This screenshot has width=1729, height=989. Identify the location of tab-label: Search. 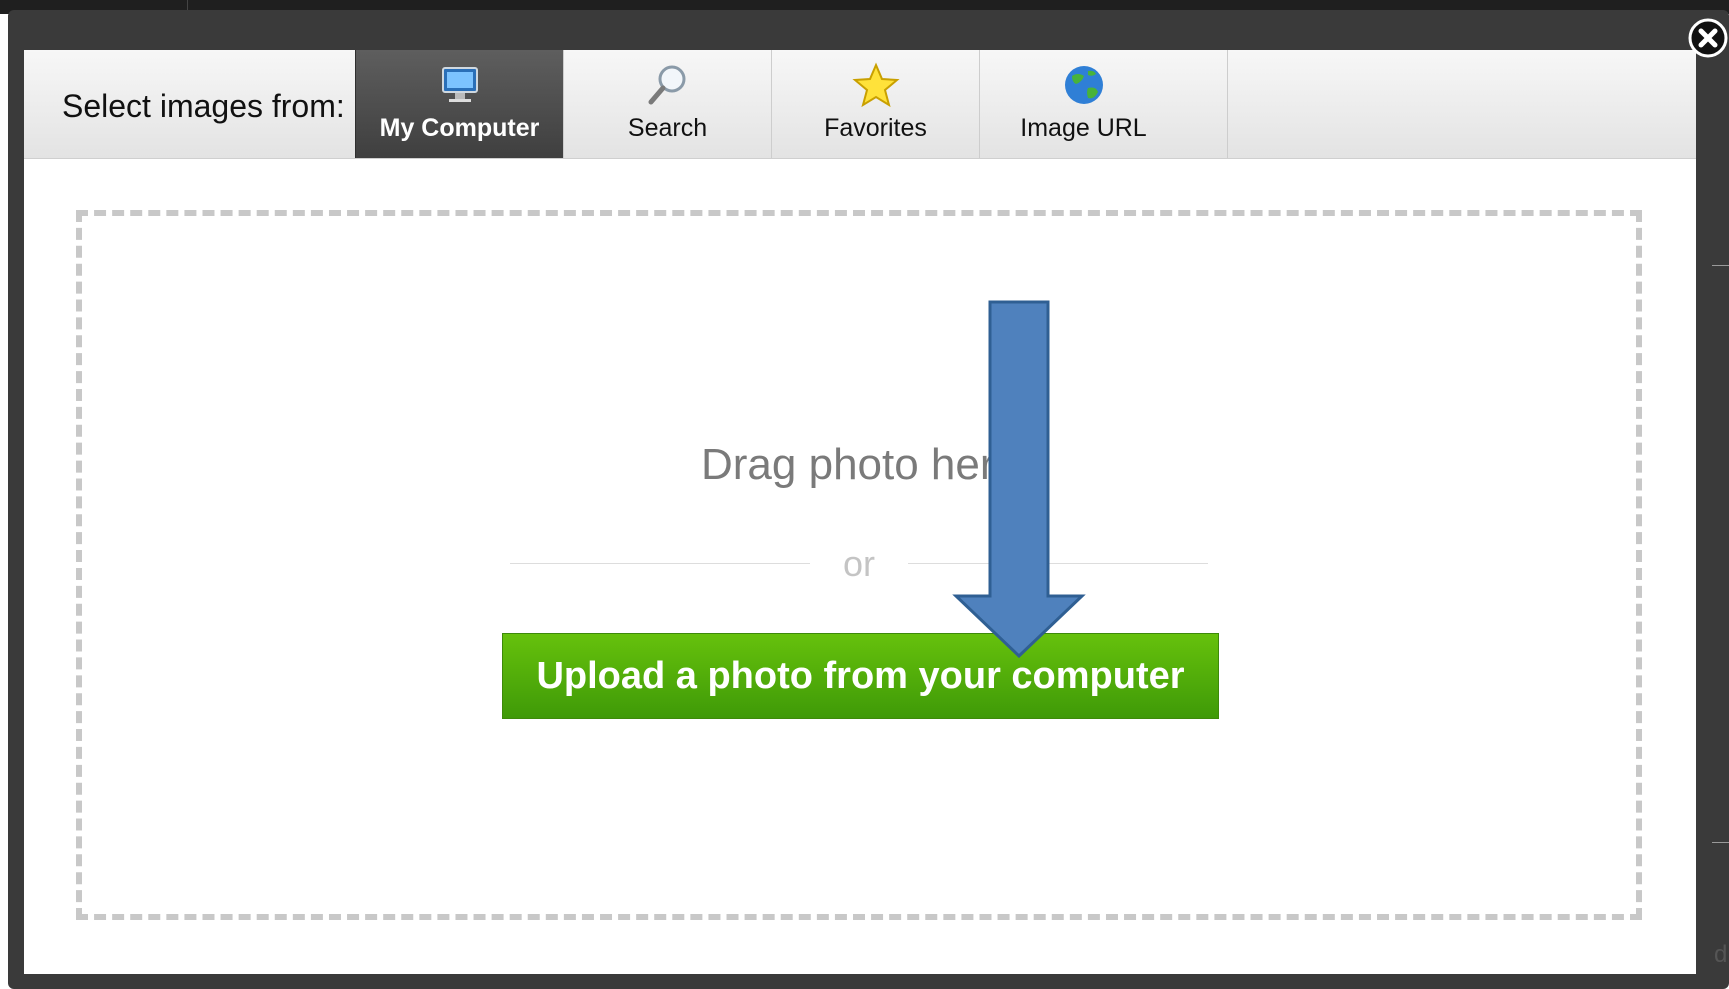
(667, 128).